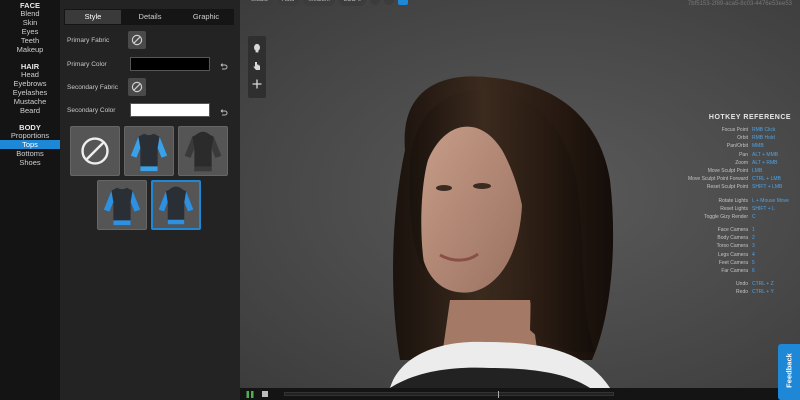 The width and height of the screenshot is (800, 400). What do you see at coordinates (750, 117) in the screenshot?
I see `hotkey-title: HOTKEY REFERENCE` at bounding box center [750, 117].